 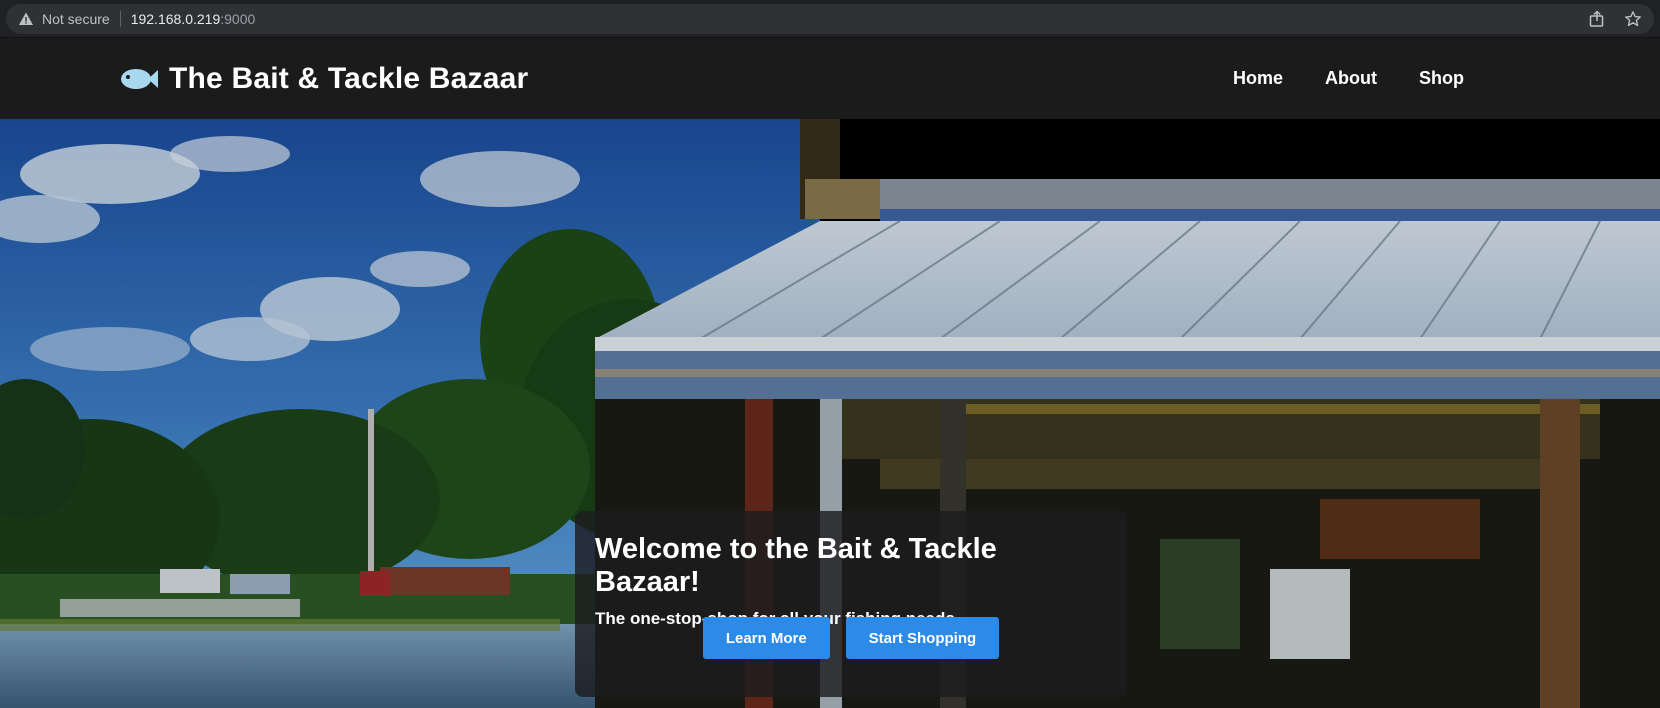 I want to click on learn-more-button: Learn More, so click(x=766, y=638).